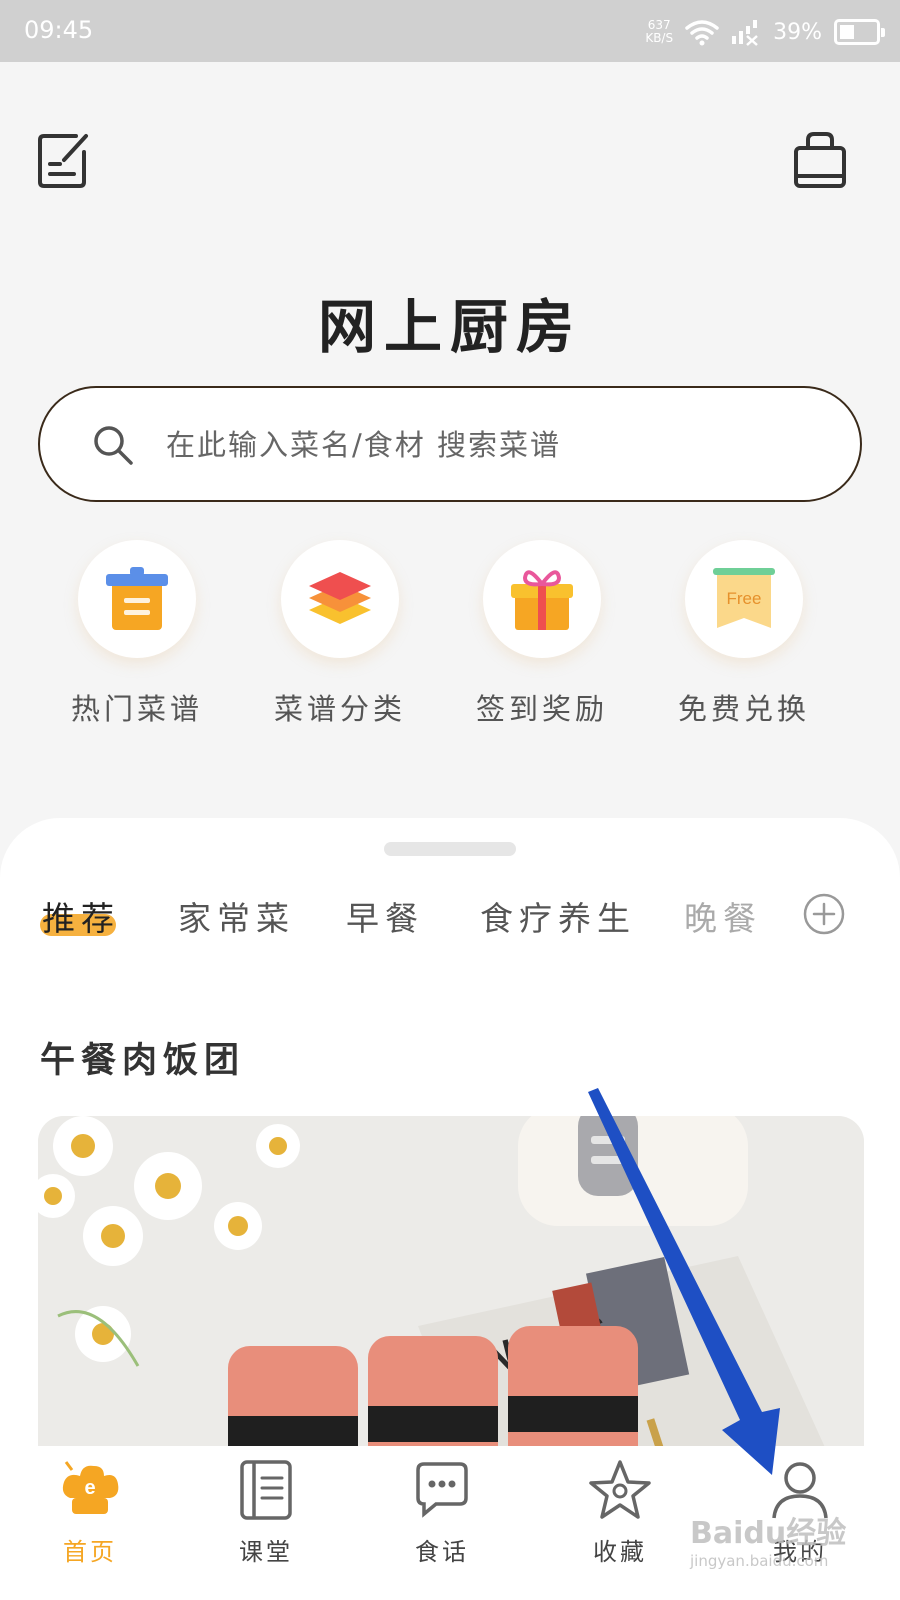 This screenshot has height=1600, width=900. Describe the element at coordinates (486, 445) in the screenshot. I see `search-input` at that location.